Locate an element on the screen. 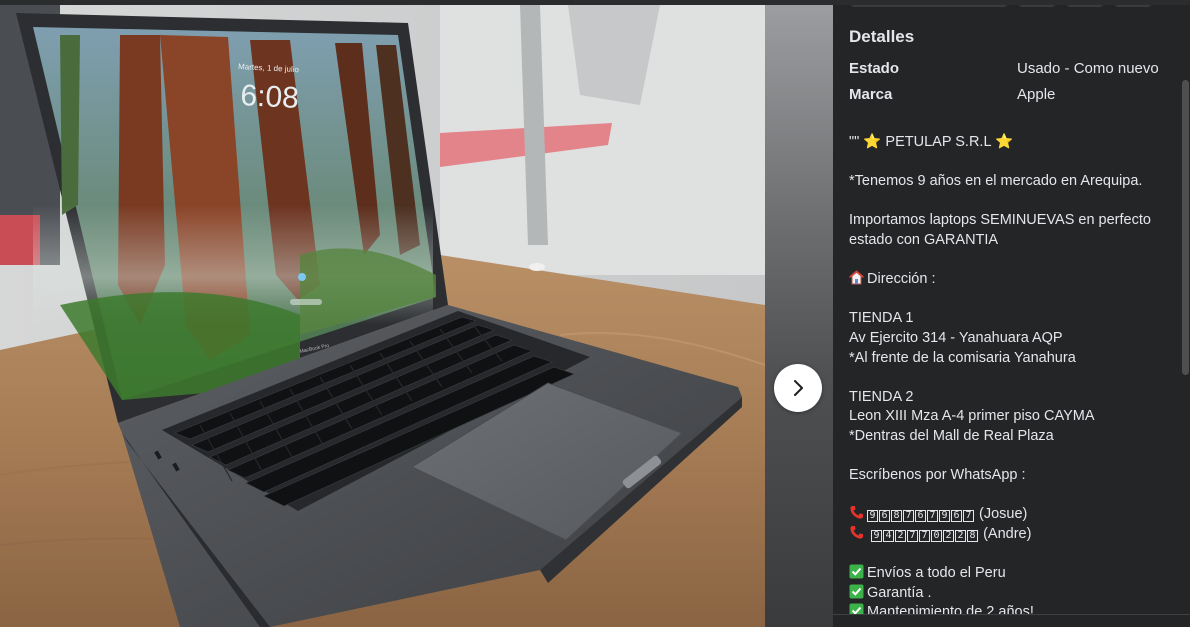  benefit-label: Mantenimiento de 2 años! is located at coordinates (950, 609).